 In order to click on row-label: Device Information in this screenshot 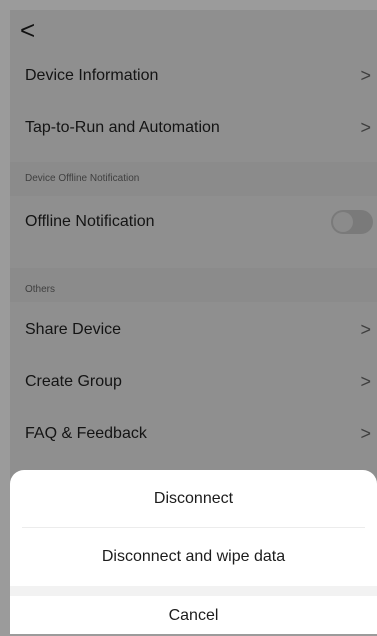, I will do `click(92, 75)`.